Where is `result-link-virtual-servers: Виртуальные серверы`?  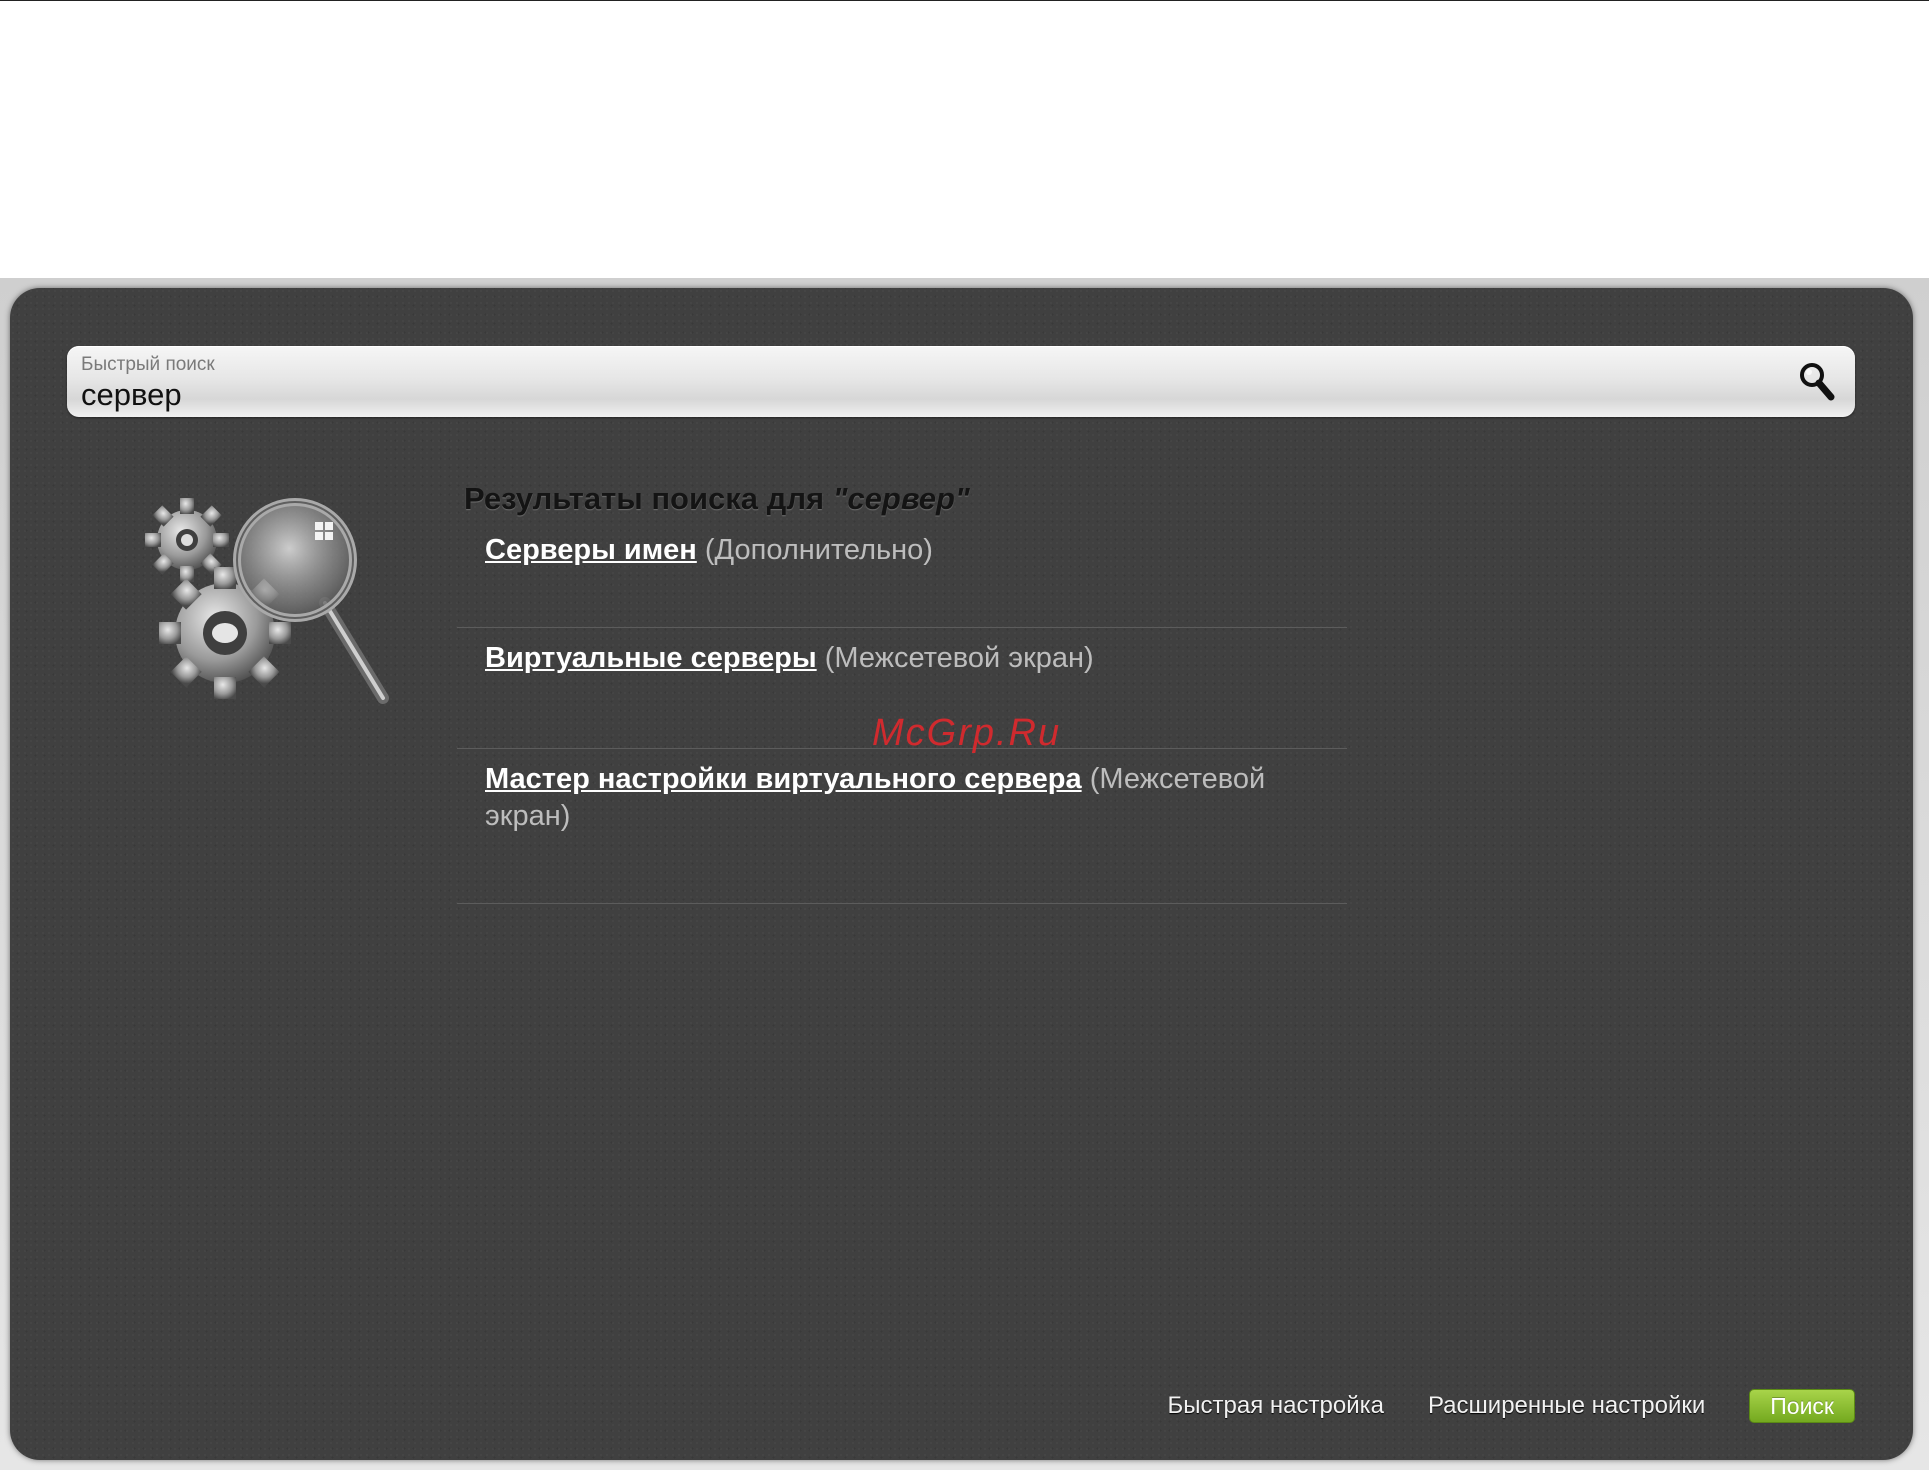
result-link-virtual-servers: Виртуальные серверы is located at coordinates (651, 658).